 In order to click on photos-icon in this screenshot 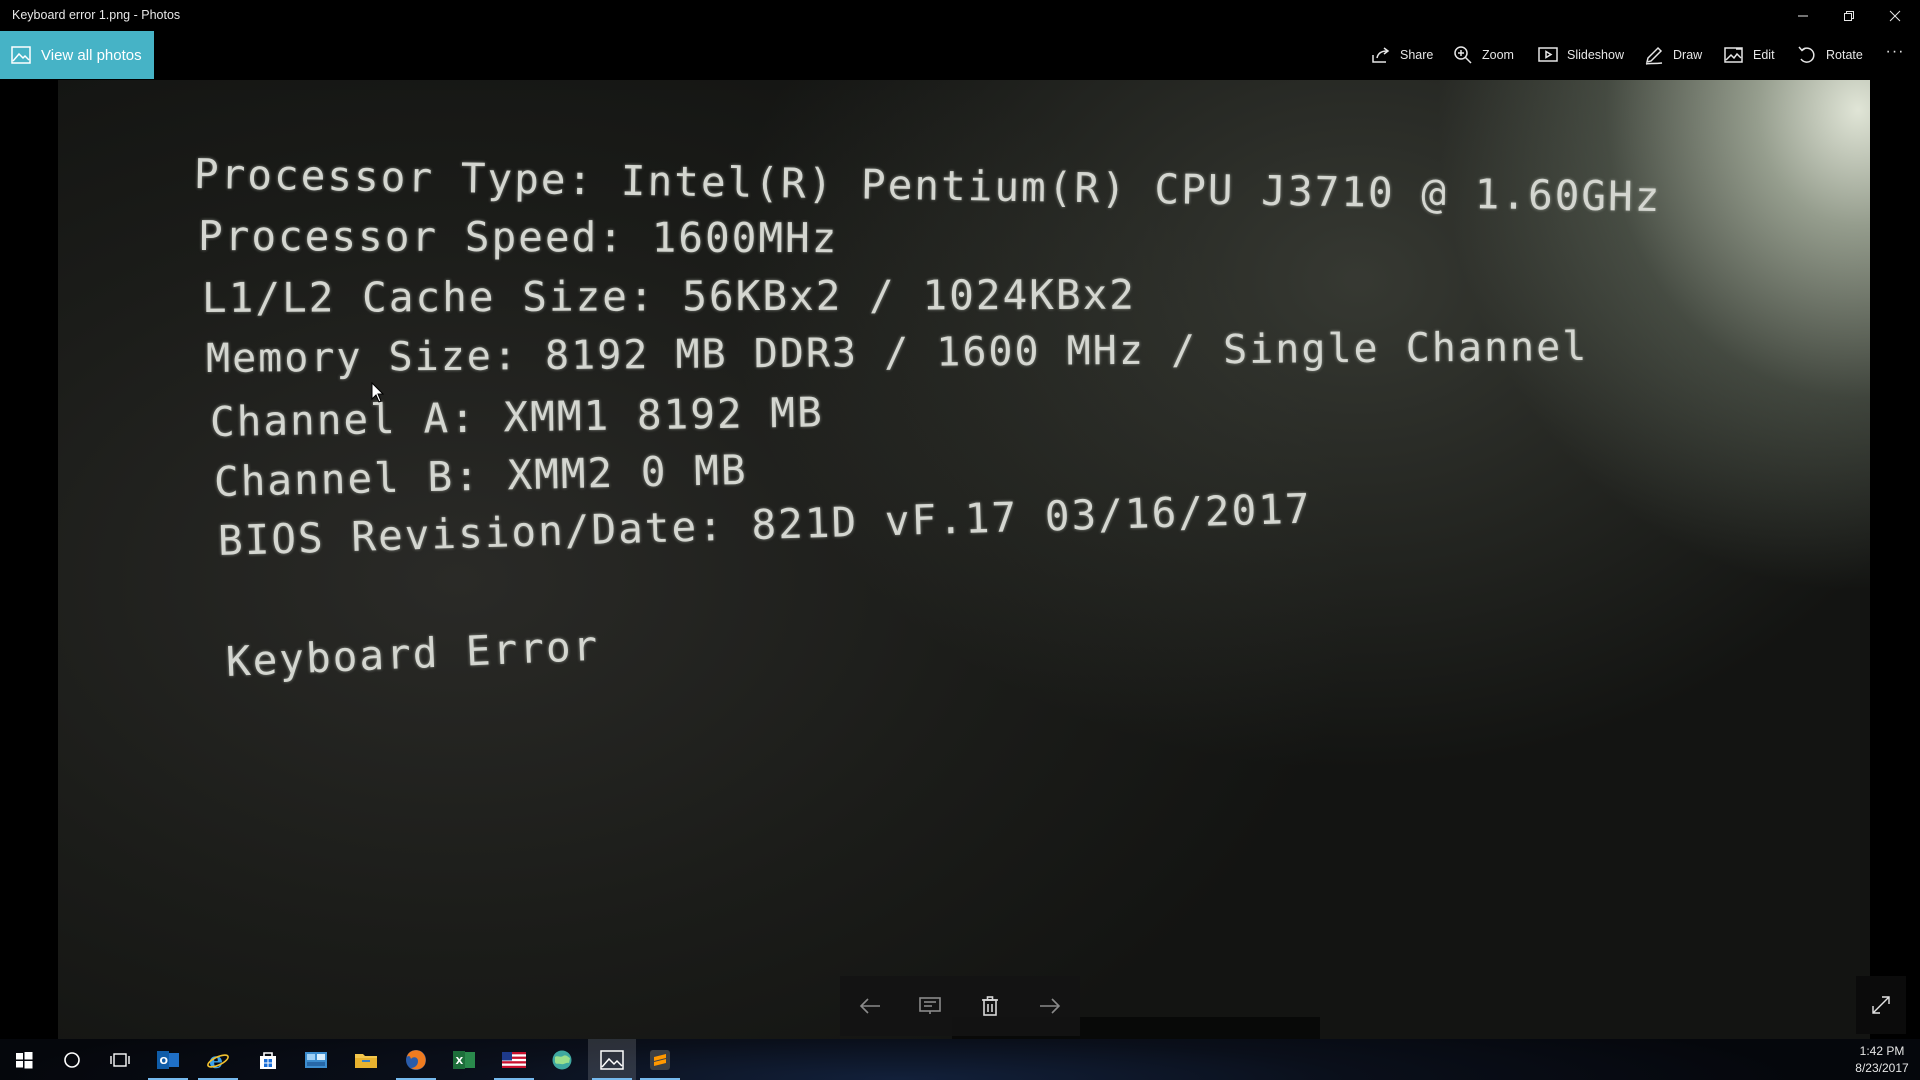, I will do `click(612, 1059)`.